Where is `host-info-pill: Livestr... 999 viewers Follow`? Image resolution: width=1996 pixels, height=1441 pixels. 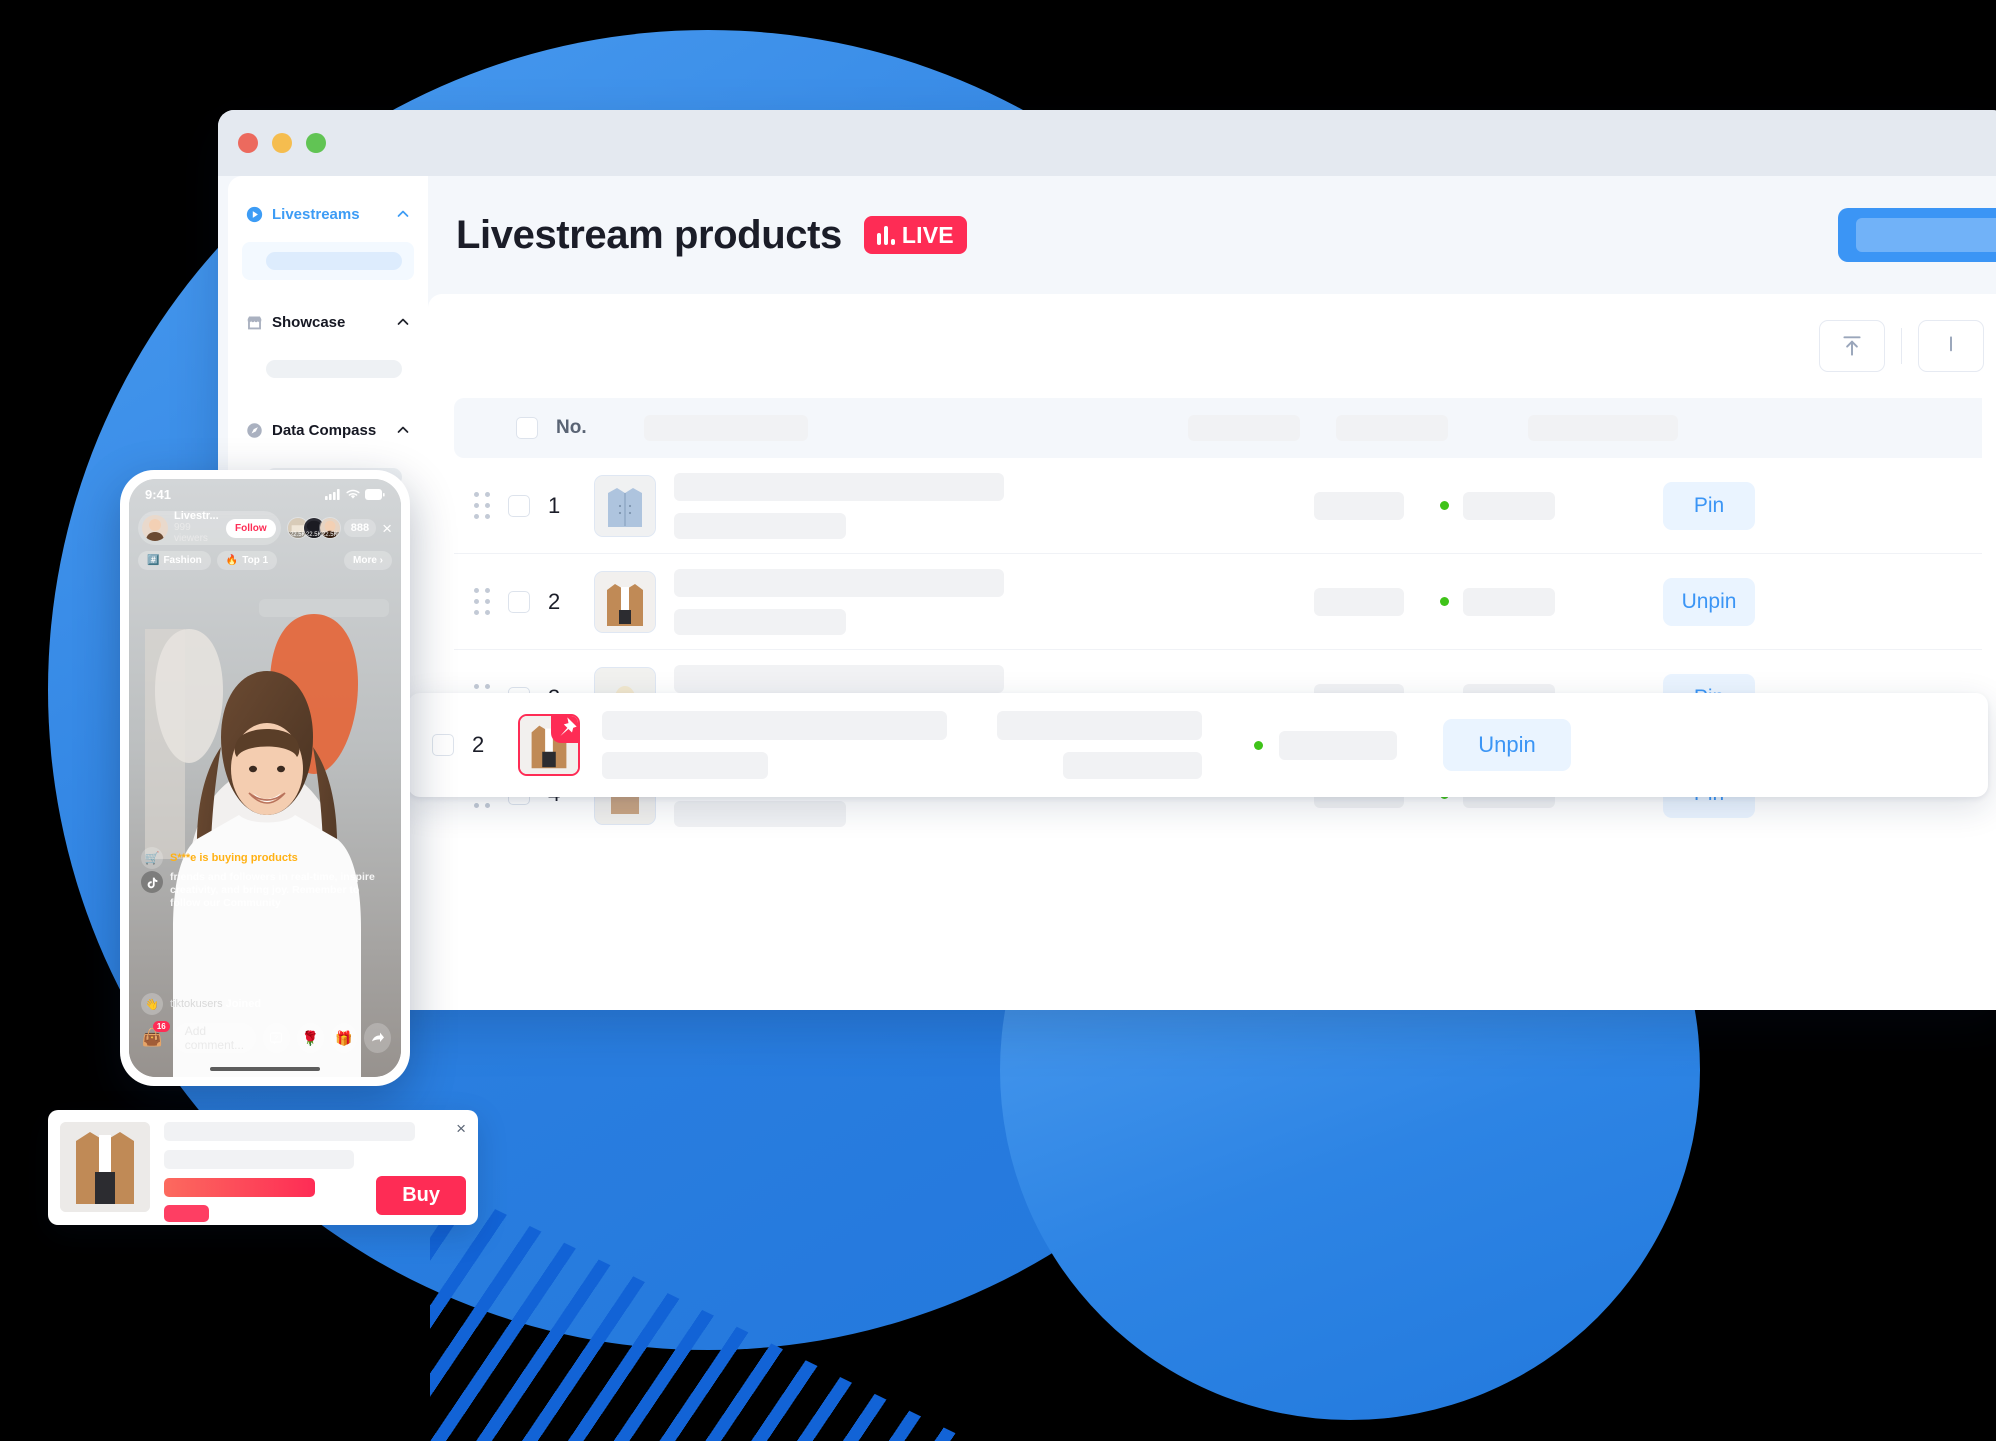
host-info-pill: Livestr... 999 viewers Follow is located at coordinates (209, 527).